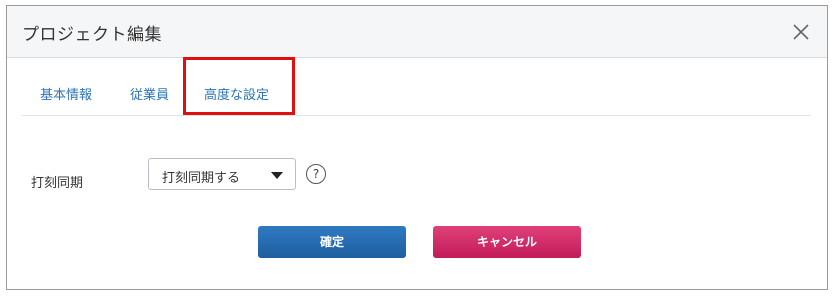  I want to click on tab-employees: 従業員, so click(149, 93).